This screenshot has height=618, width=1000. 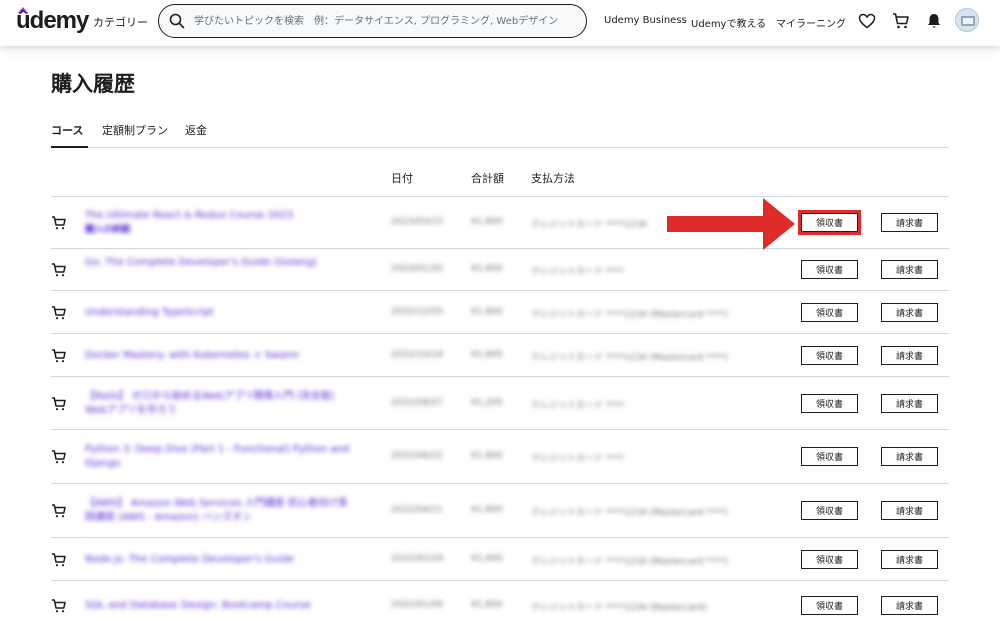 I want to click on purchase-date: 2023/01/20, so click(x=417, y=269).